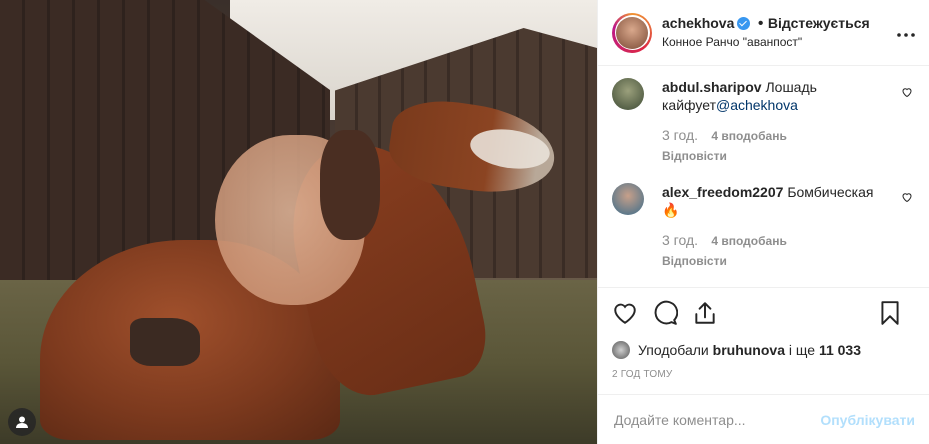 The width and height of the screenshot is (929, 444). I want to click on liked-by: Уподобали bruhunova і ще 11 033, so click(763, 350).